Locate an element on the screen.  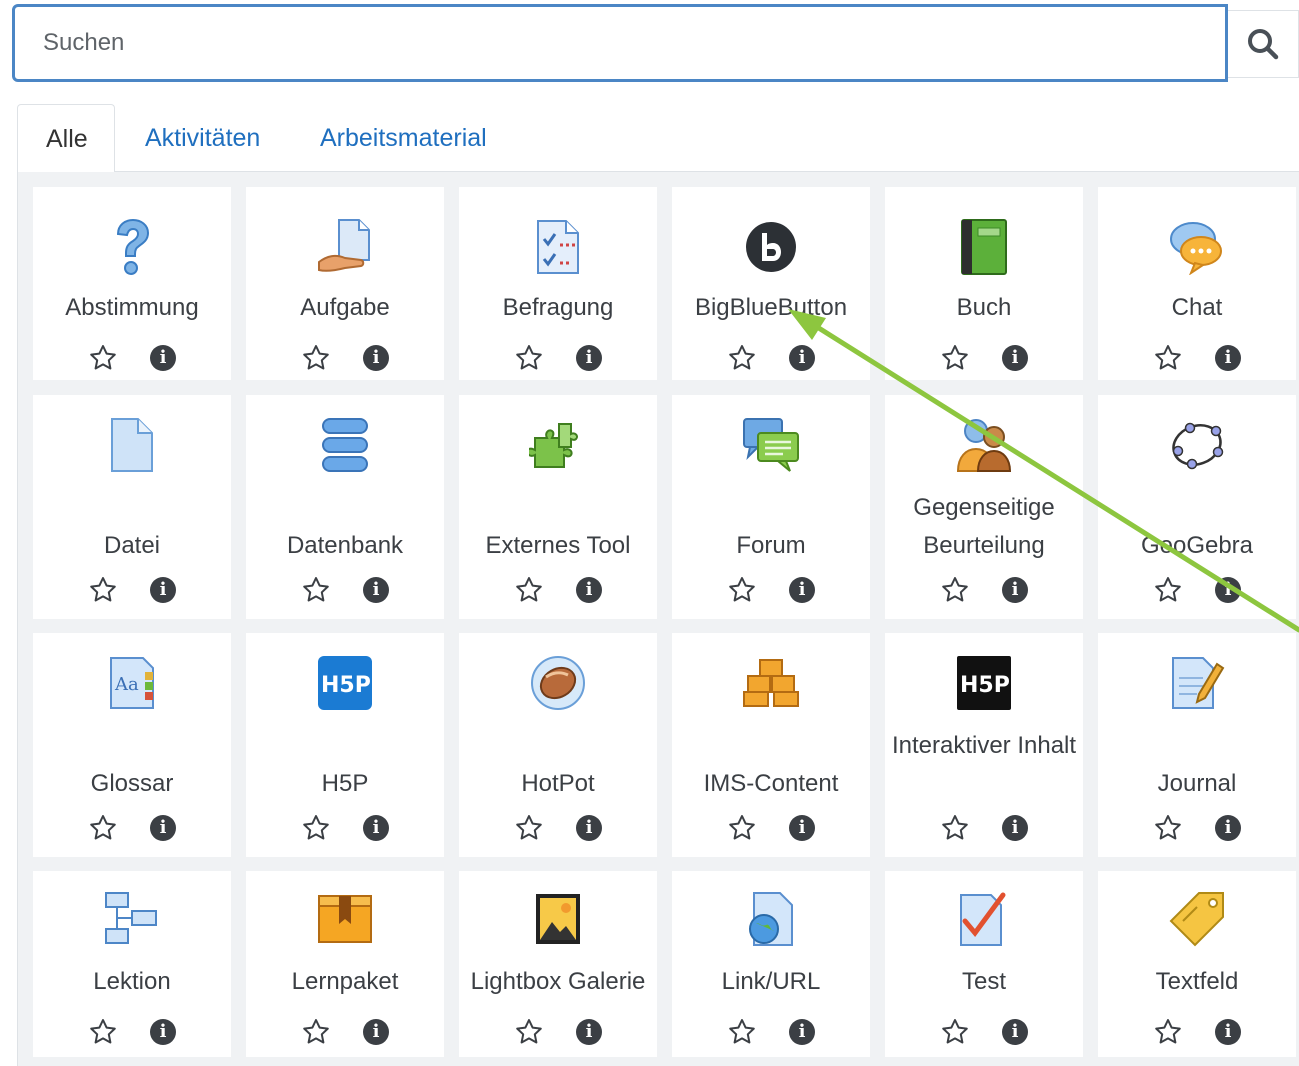
module-card-lightbox-galerie: Lightbox Galerie i is located at coordinates (558, 964).